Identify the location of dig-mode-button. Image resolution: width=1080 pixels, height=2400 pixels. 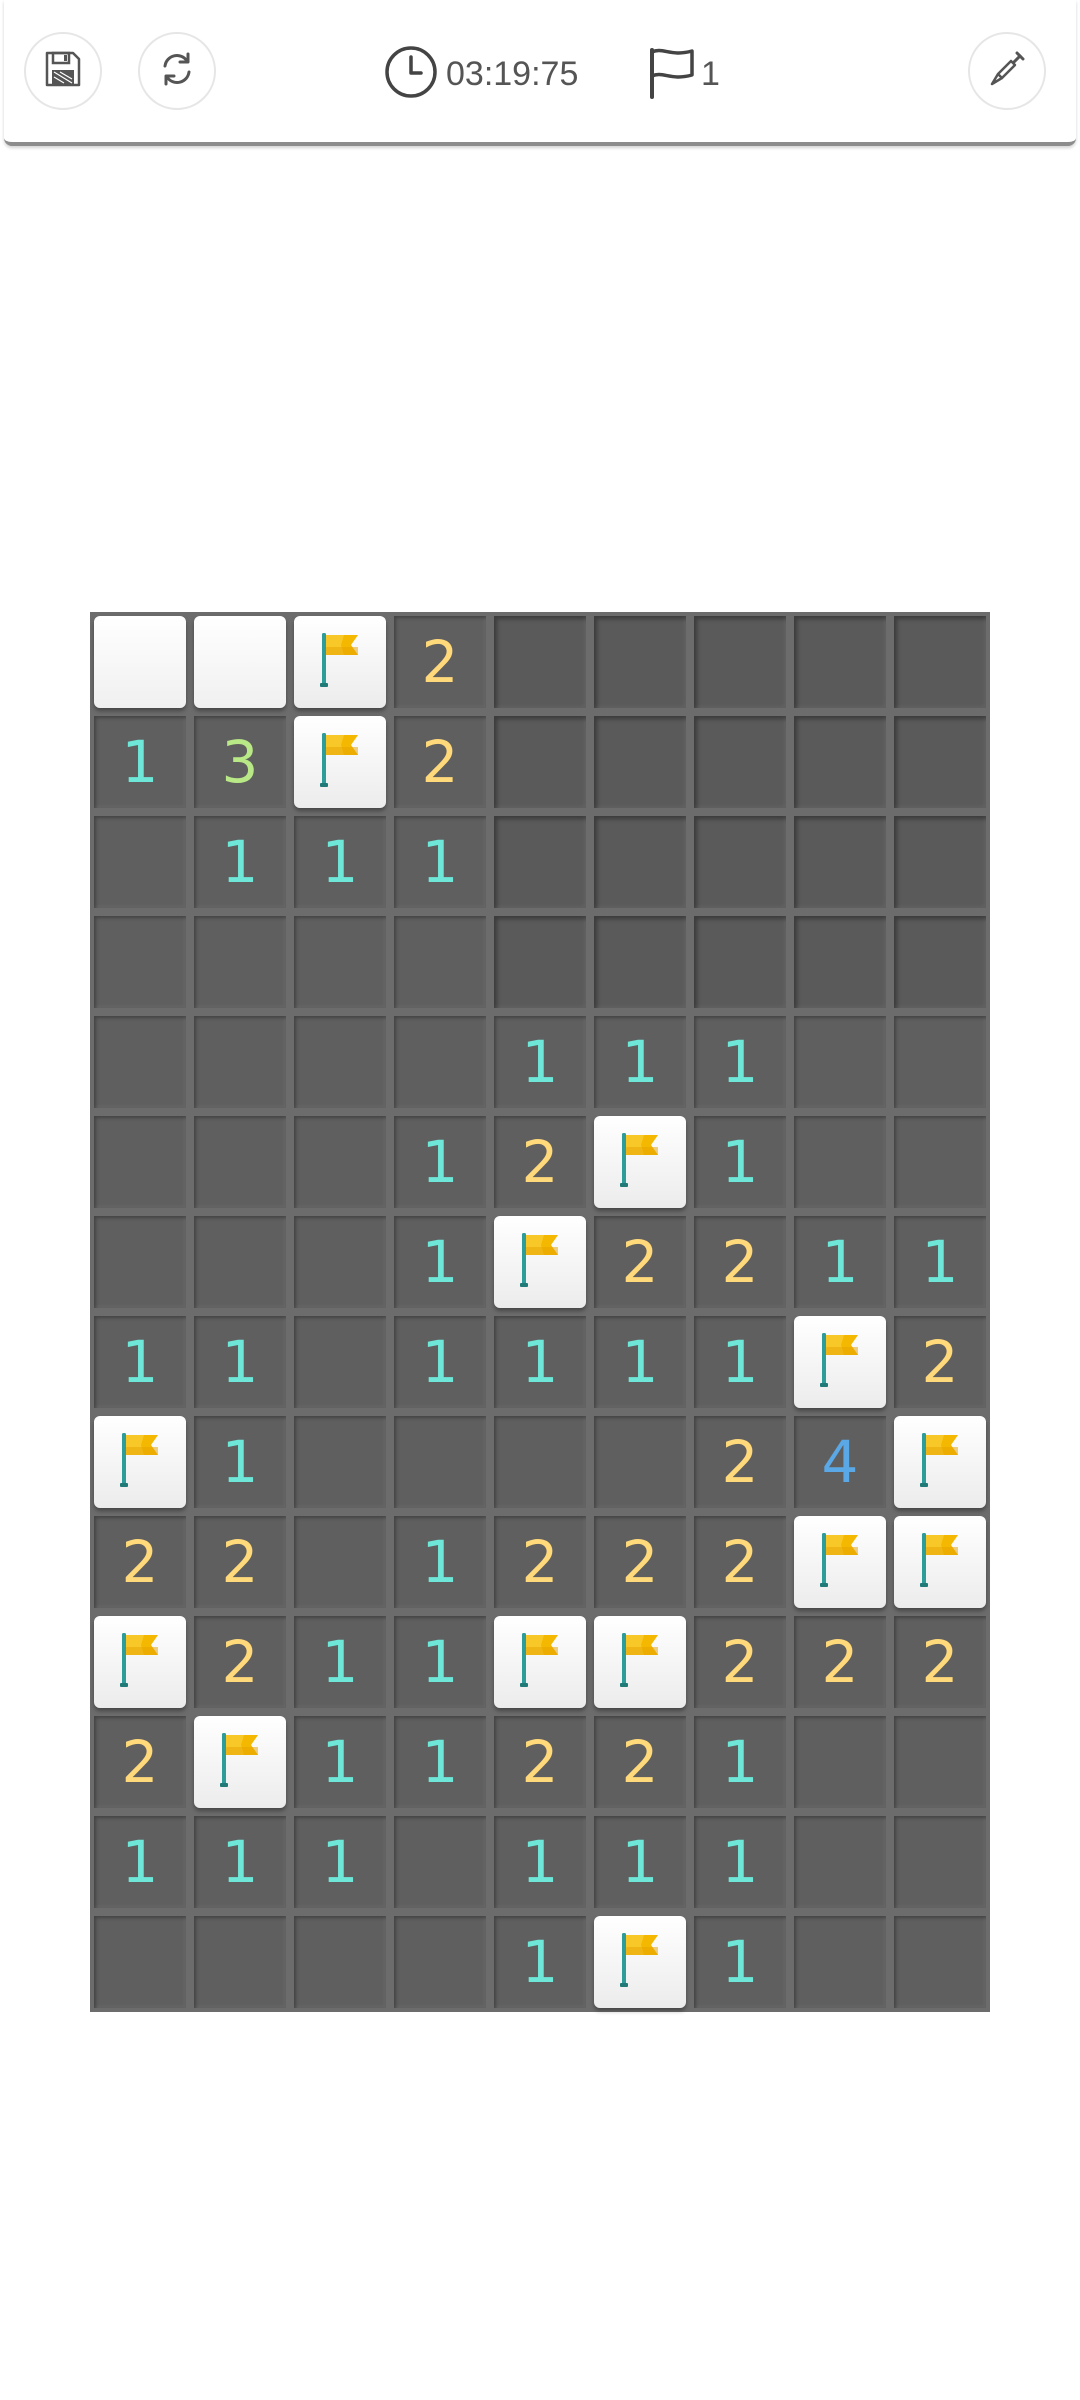
(1007, 71).